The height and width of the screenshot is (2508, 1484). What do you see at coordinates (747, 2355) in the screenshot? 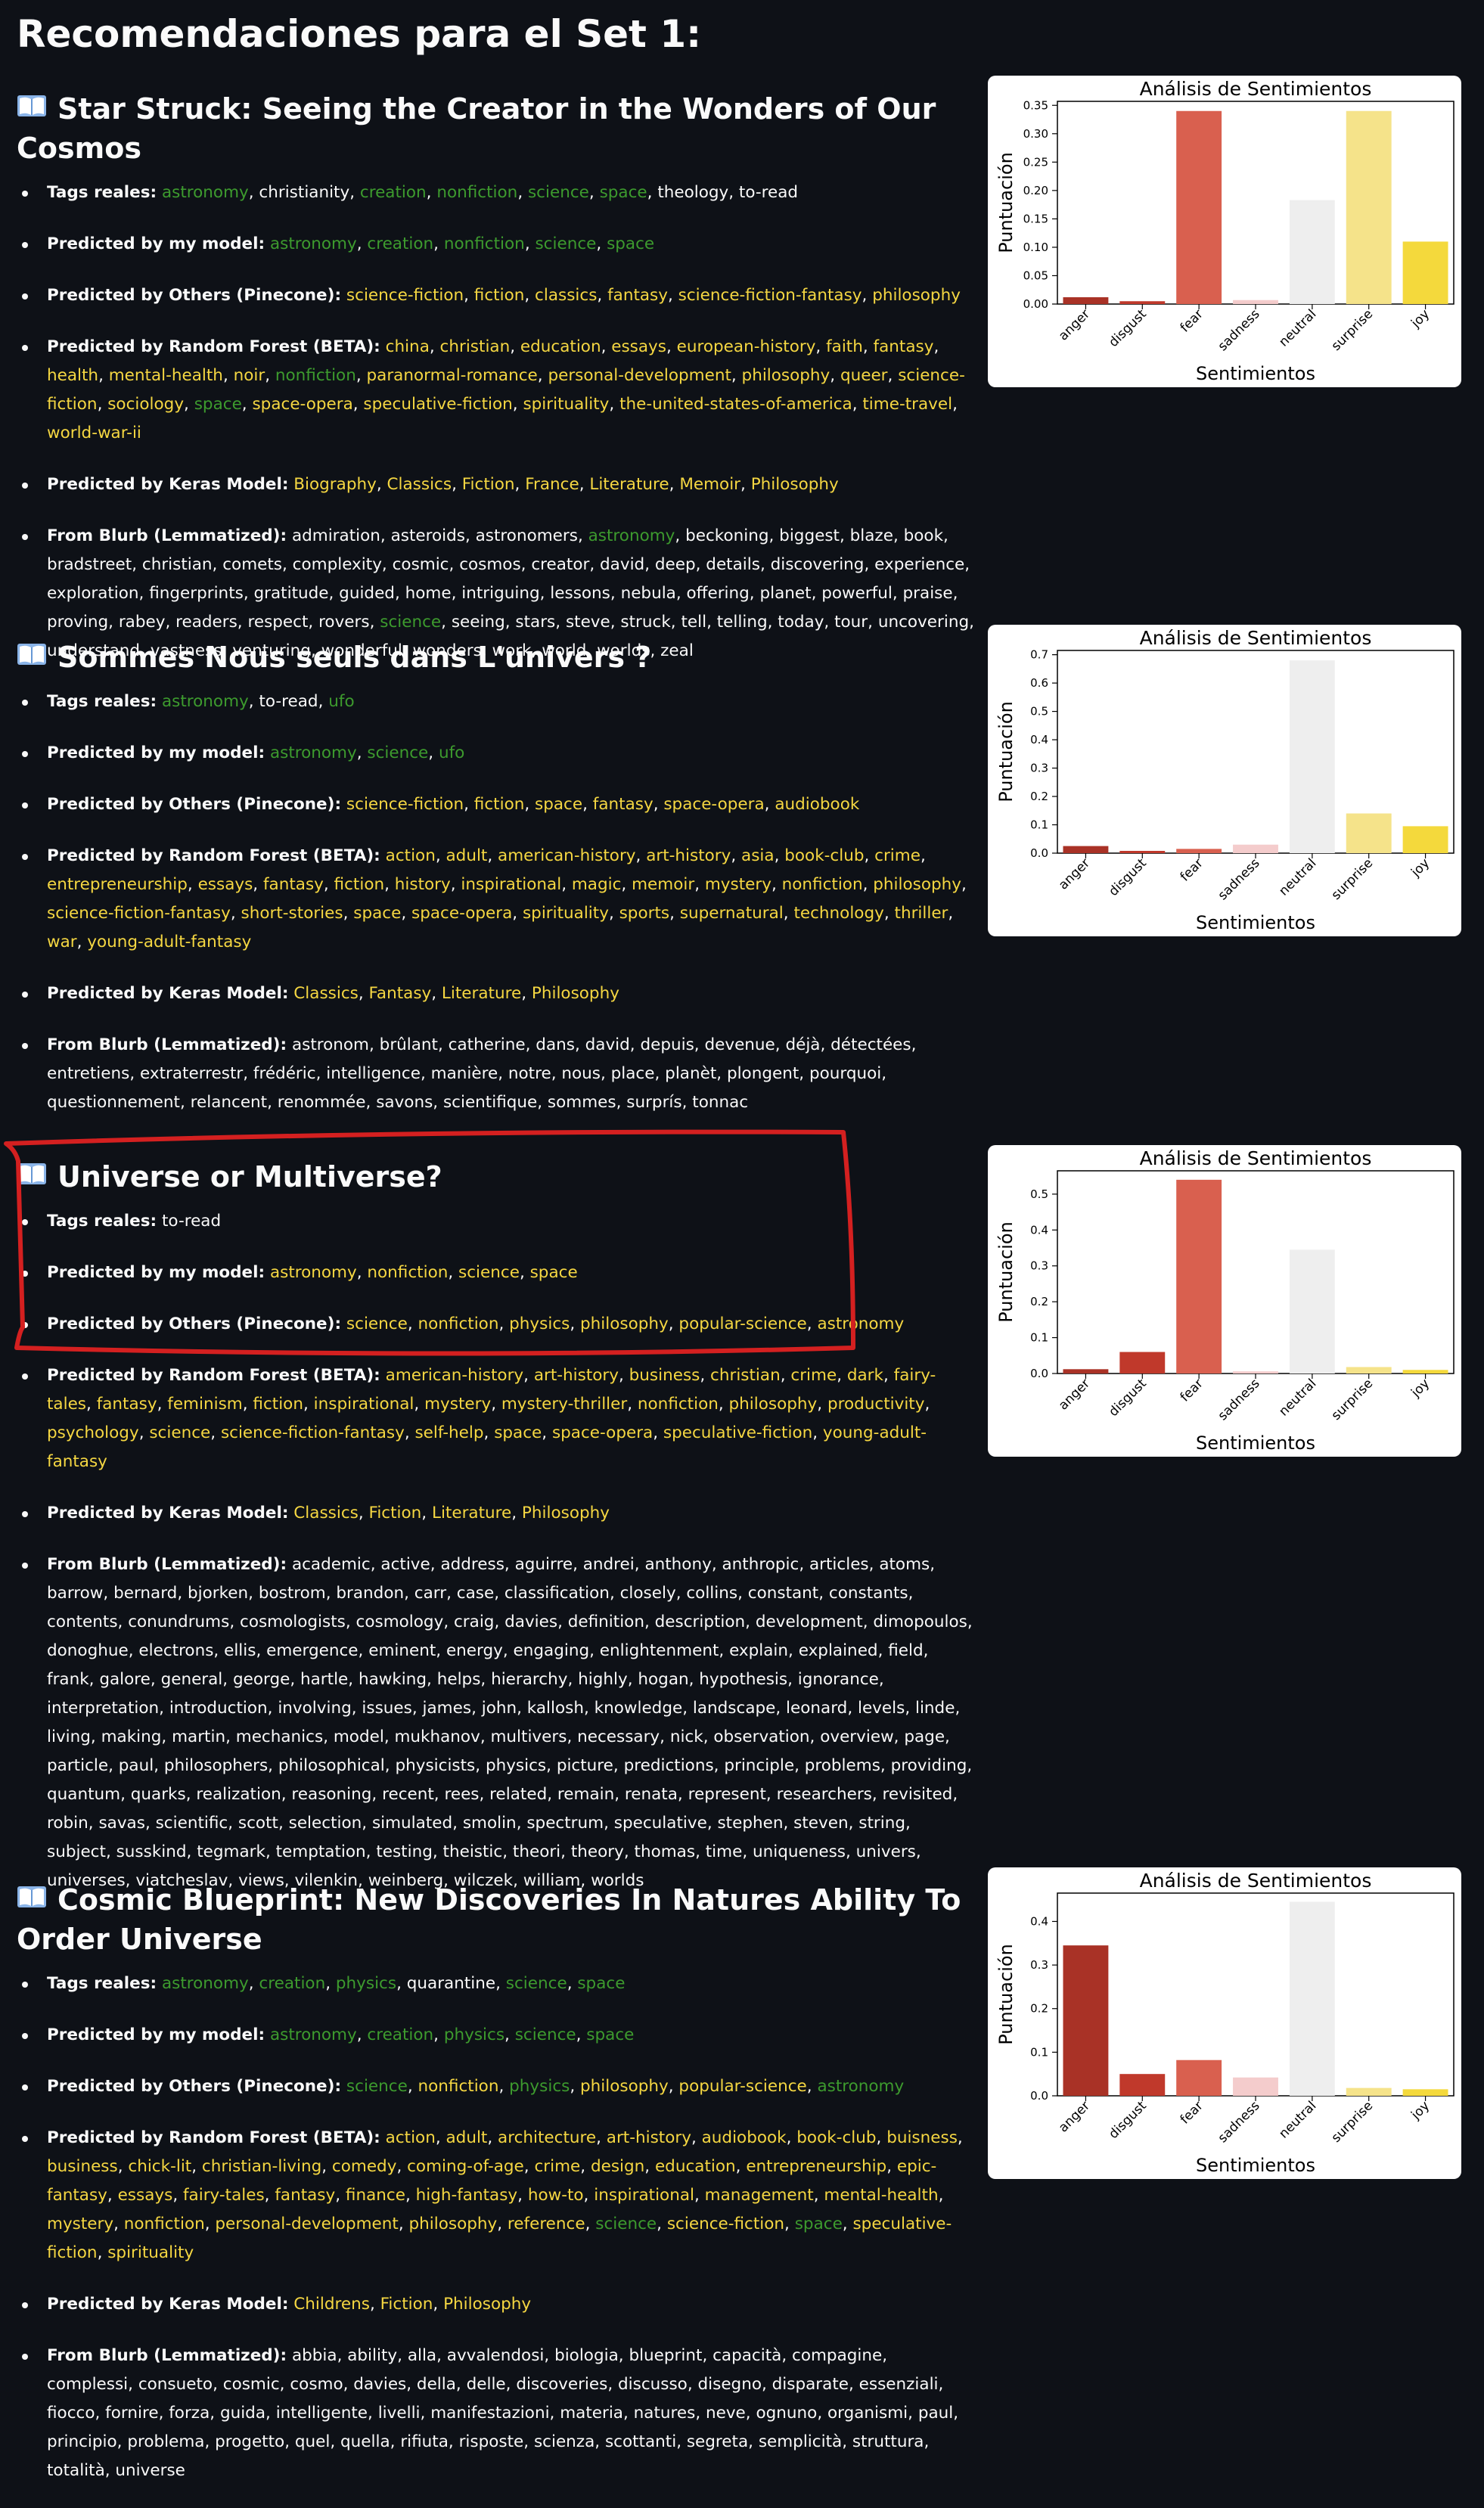
I see `tag: capacità` at bounding box center [747, 2355].